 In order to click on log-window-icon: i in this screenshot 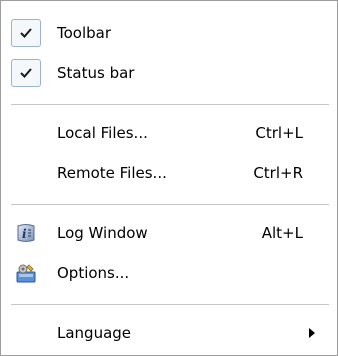, I will do `click(26, 233)`.